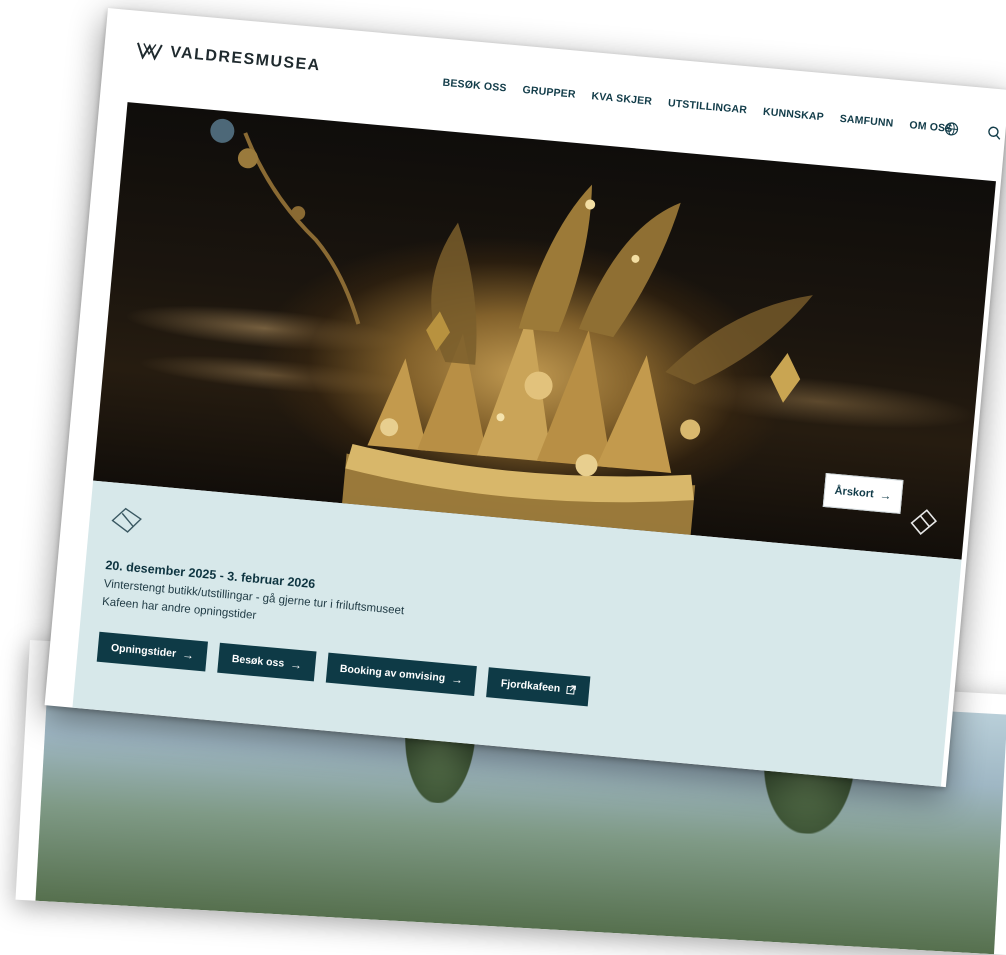  Describe the element at coordinates (143, 650) in the screenshot. I see `button-label: Opningstider` at that location.